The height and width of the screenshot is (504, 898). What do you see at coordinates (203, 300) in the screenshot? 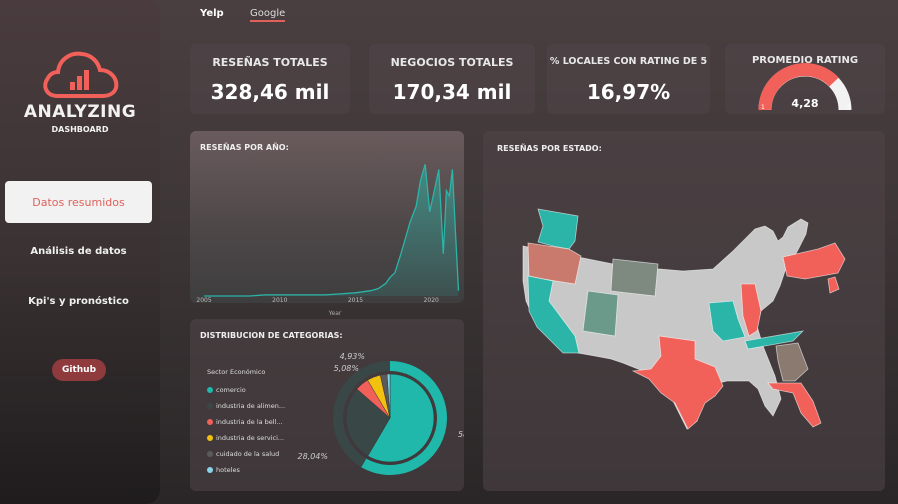
I see `x-tick-label: 2005` at bounding box center [203, 300].